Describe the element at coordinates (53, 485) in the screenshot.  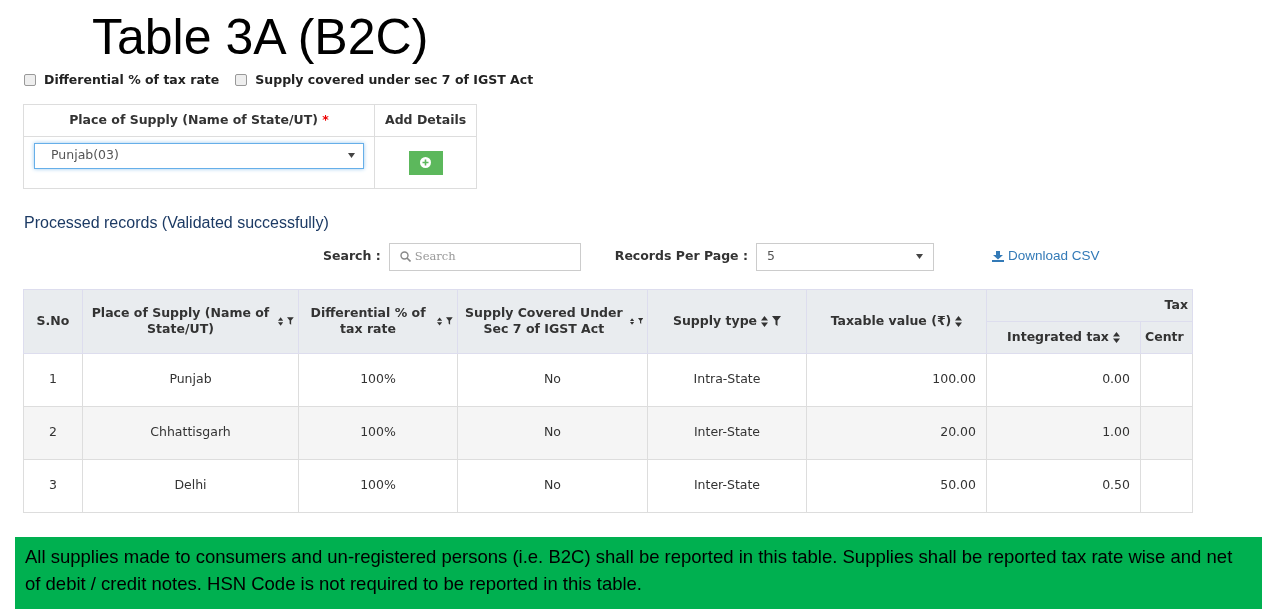
I see `table-cell: 3` at that location.